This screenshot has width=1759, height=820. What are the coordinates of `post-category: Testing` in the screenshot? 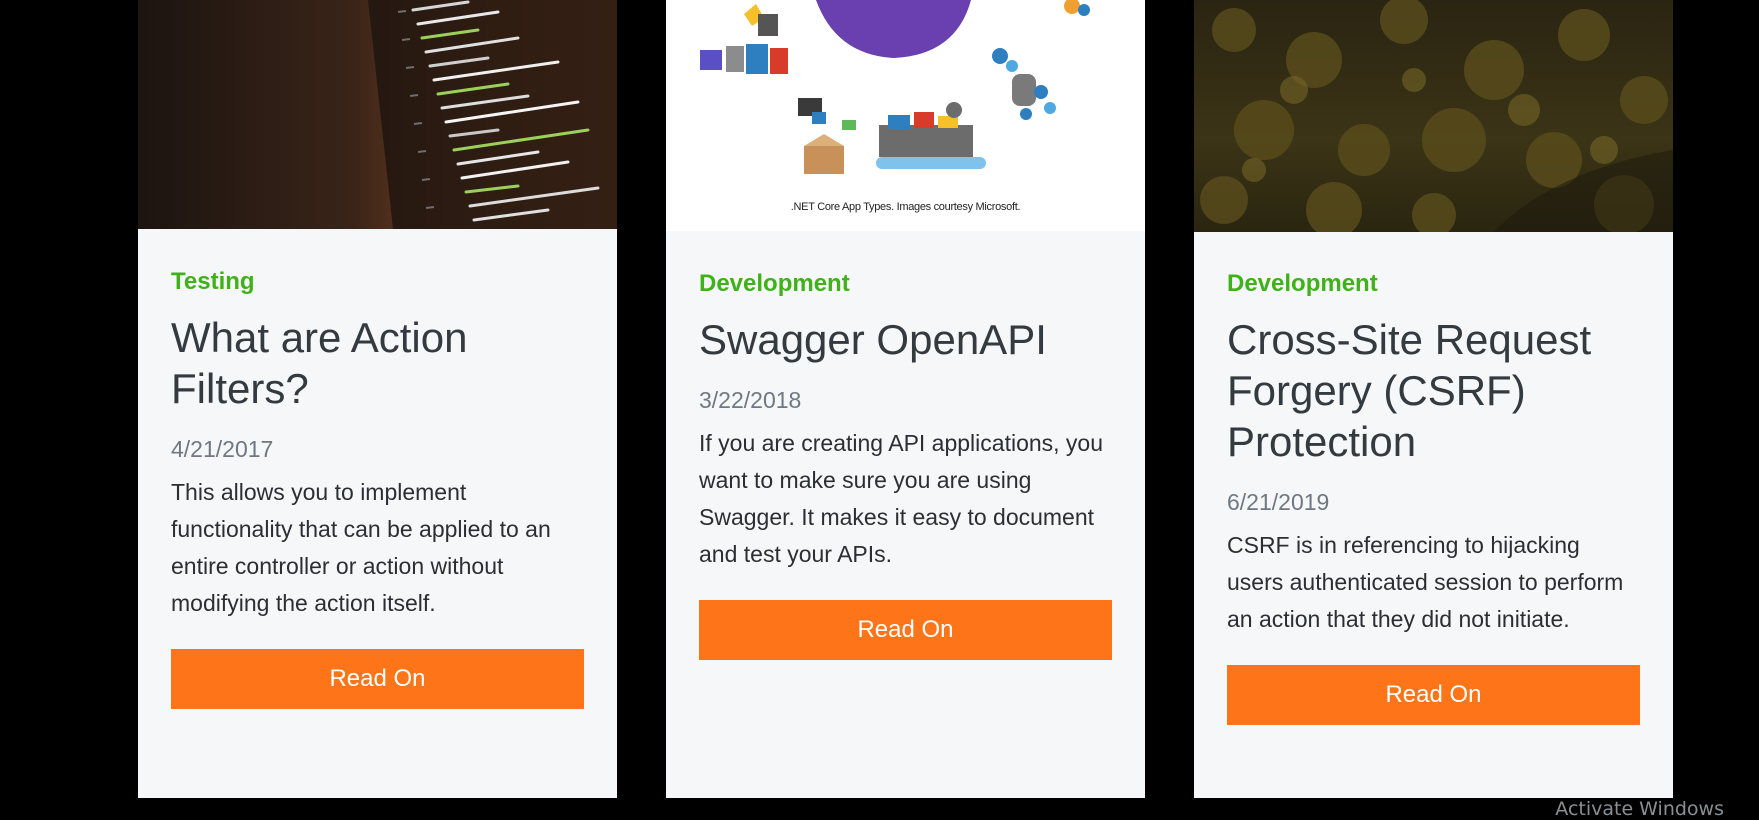 It's located at (377, 282).